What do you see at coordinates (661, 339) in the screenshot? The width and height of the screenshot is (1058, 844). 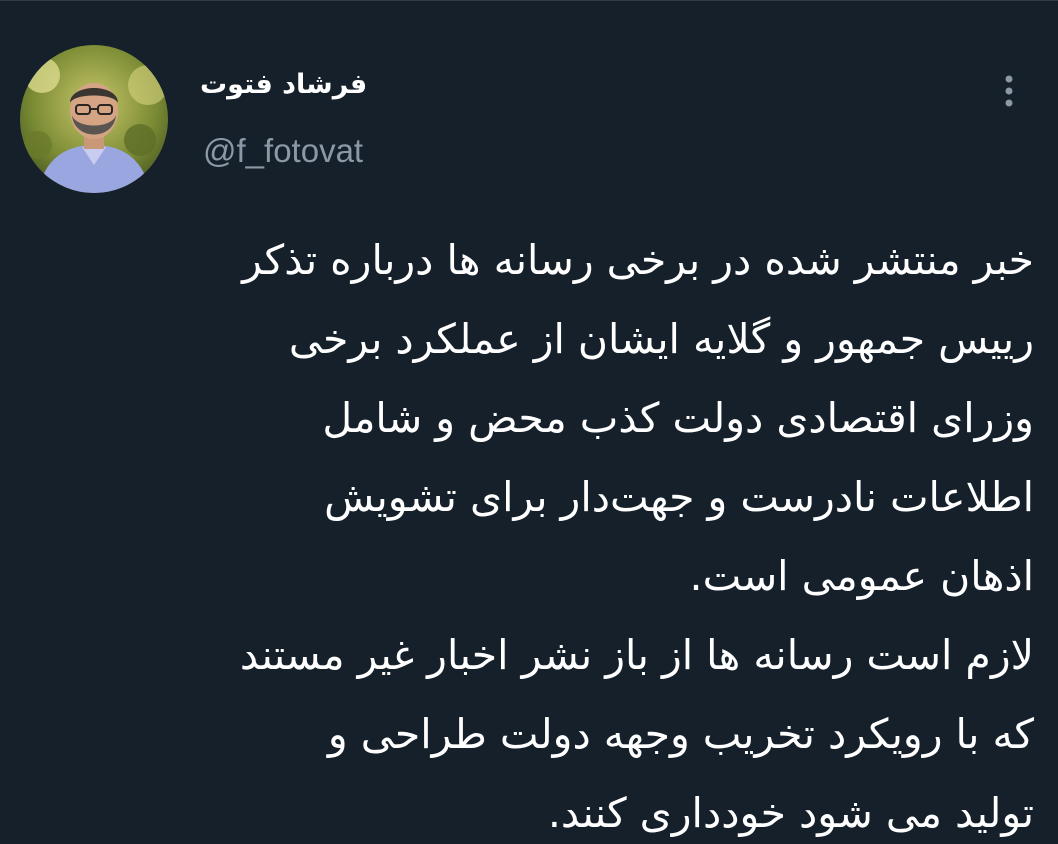 I see `tweet-line: رییس جمهور و گلایه ایشان از عملکرد برخی` at bounding box center [661, 339].